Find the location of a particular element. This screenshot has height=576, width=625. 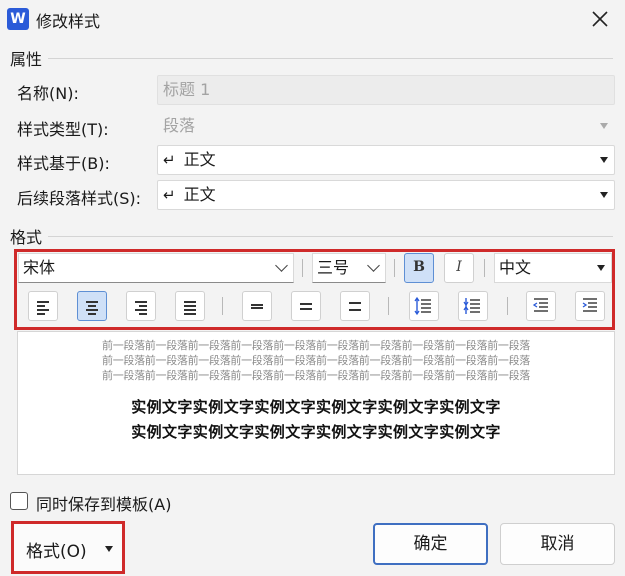

name-field: 标题 1 is located at coordinates (386, 90).